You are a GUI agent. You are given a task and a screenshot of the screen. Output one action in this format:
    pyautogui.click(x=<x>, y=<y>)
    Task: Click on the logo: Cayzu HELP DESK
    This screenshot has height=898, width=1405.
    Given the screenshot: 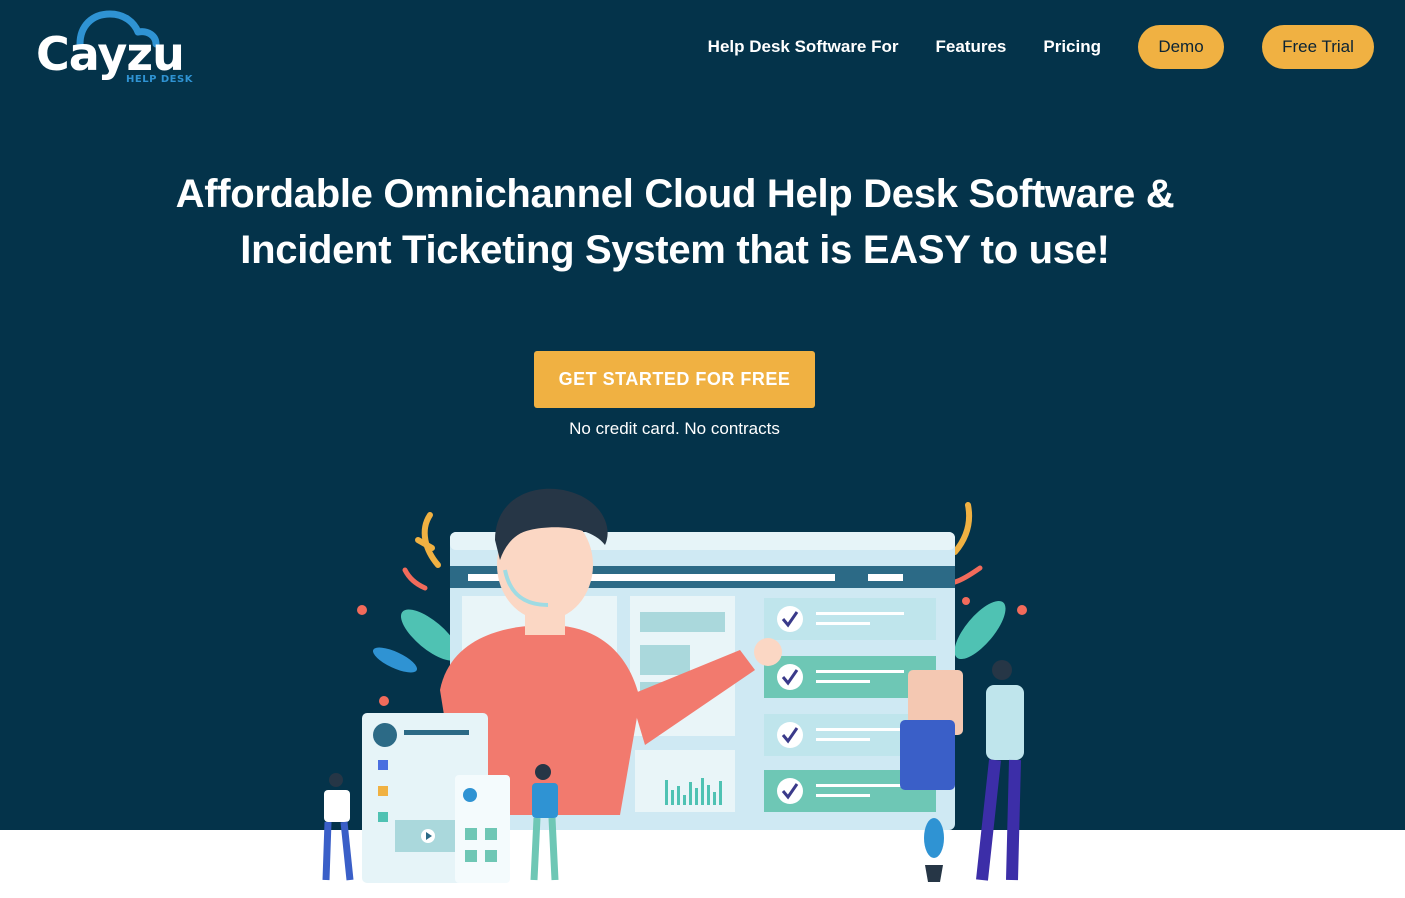 What is the action you would take?
    pyautogui.click(x=117, y=49)
    